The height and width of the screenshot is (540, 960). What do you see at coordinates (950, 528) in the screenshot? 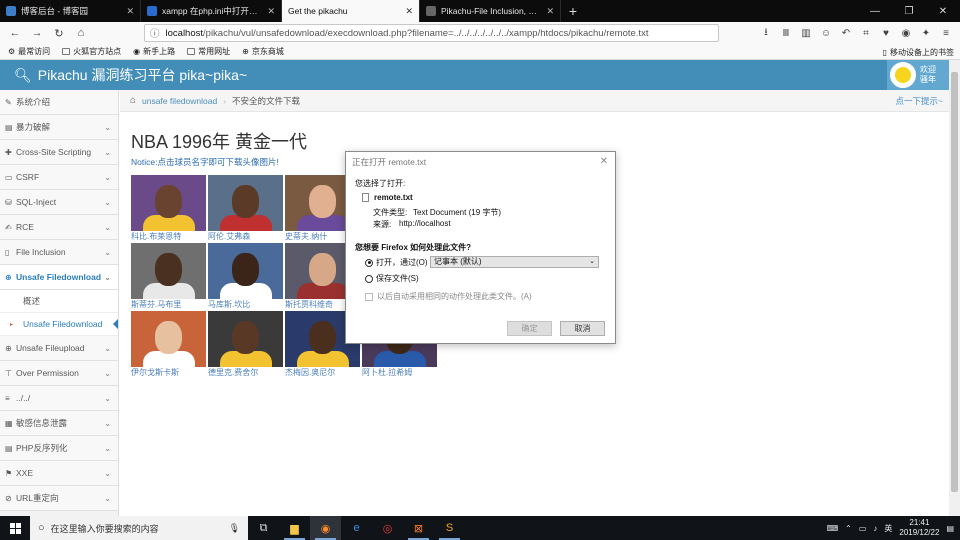
I see `notification-icon: ▤` at bounding box center [950, 528].